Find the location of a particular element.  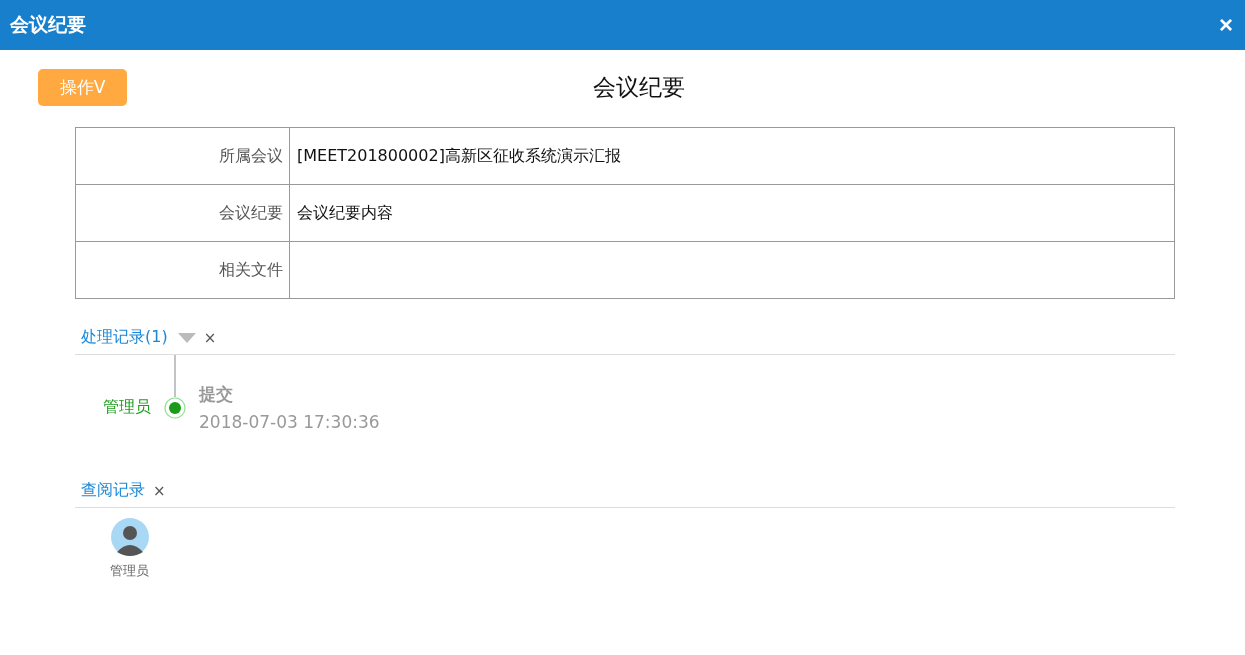

action-label: 提交 is located at coordinates (216, 394).